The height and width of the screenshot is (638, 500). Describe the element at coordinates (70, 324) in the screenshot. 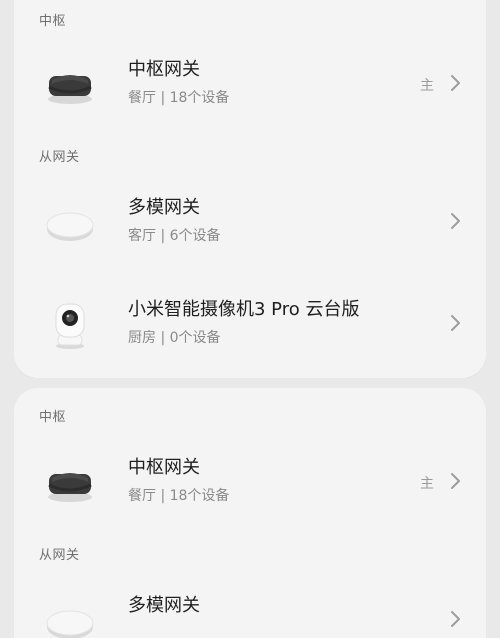

I see `camera-icon` at that location.